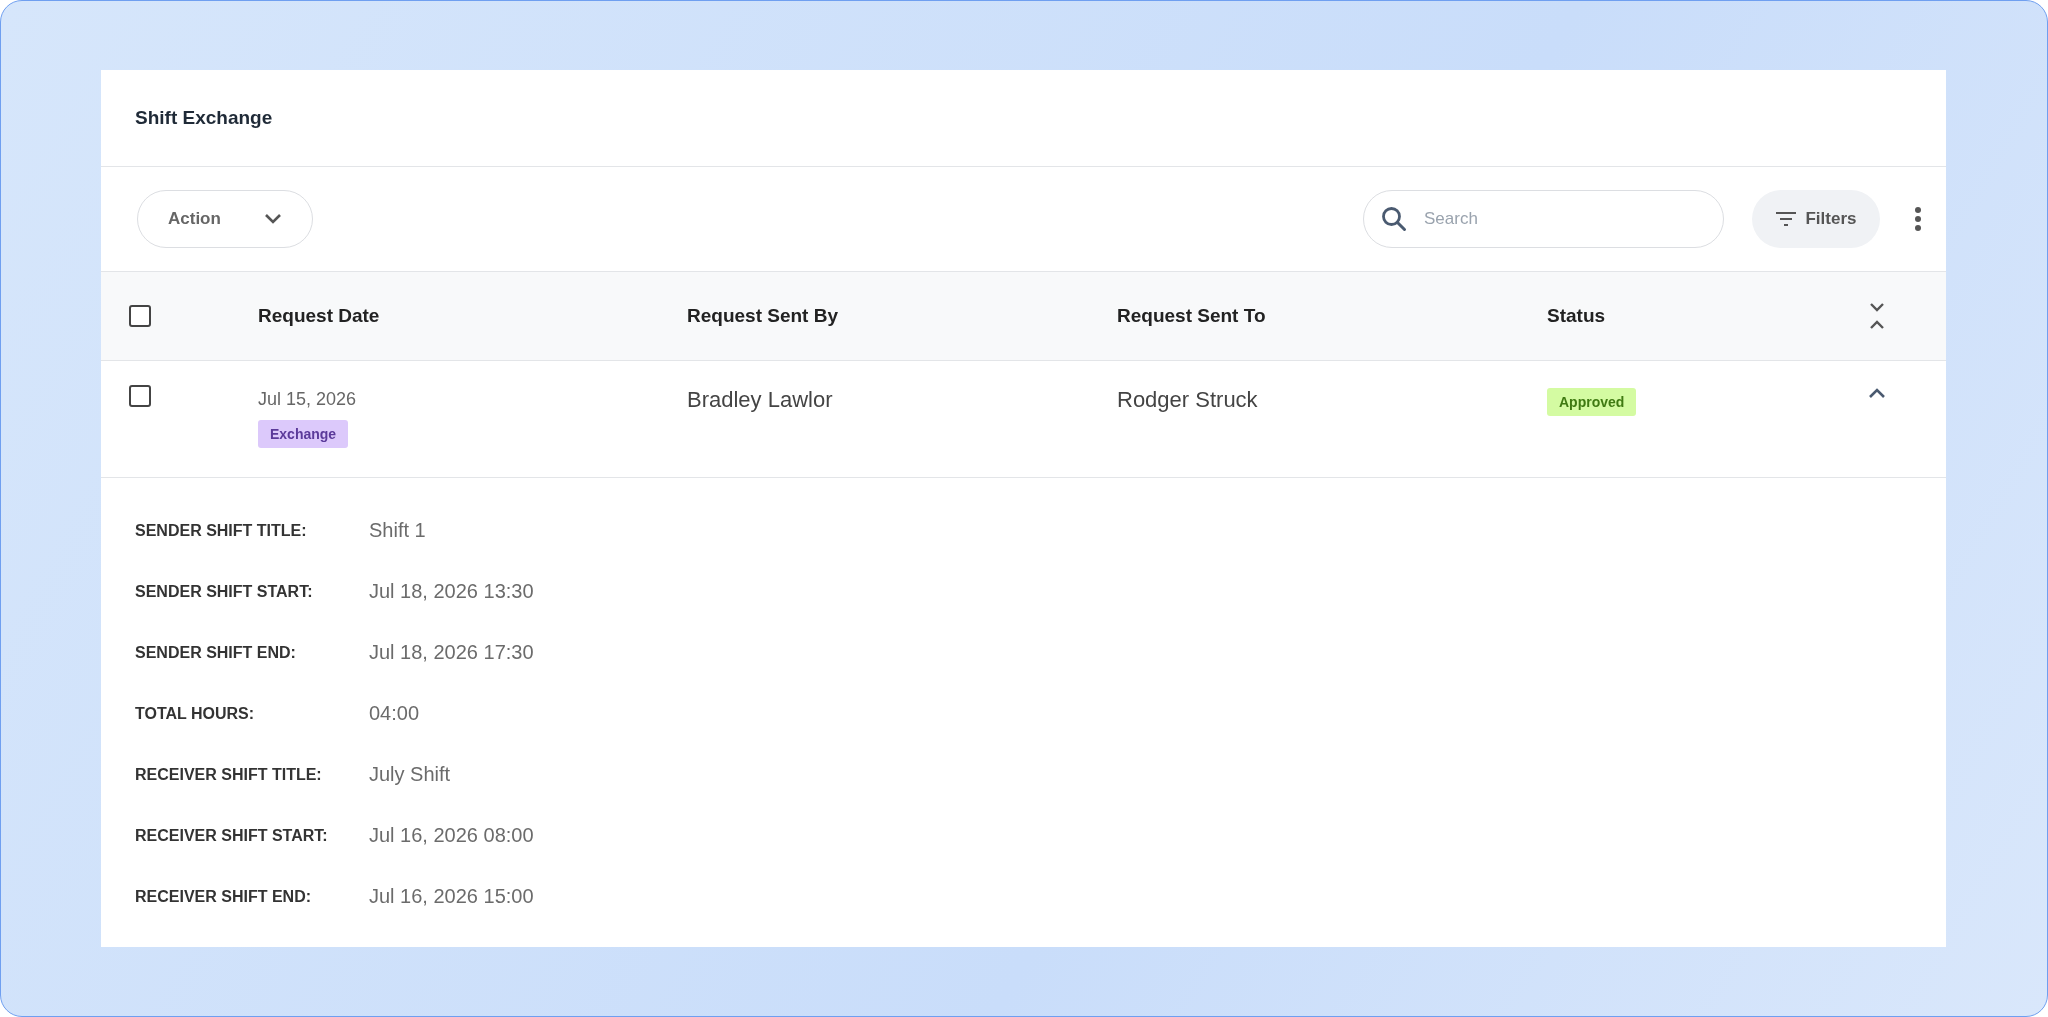 The width and height of the screenshot is (2048, 1017). What do you see at coordinates (231, 835) in the screenshot?
I see `detail-label: RECEIVER SHIFT START:` at bounding box center [231, 835].